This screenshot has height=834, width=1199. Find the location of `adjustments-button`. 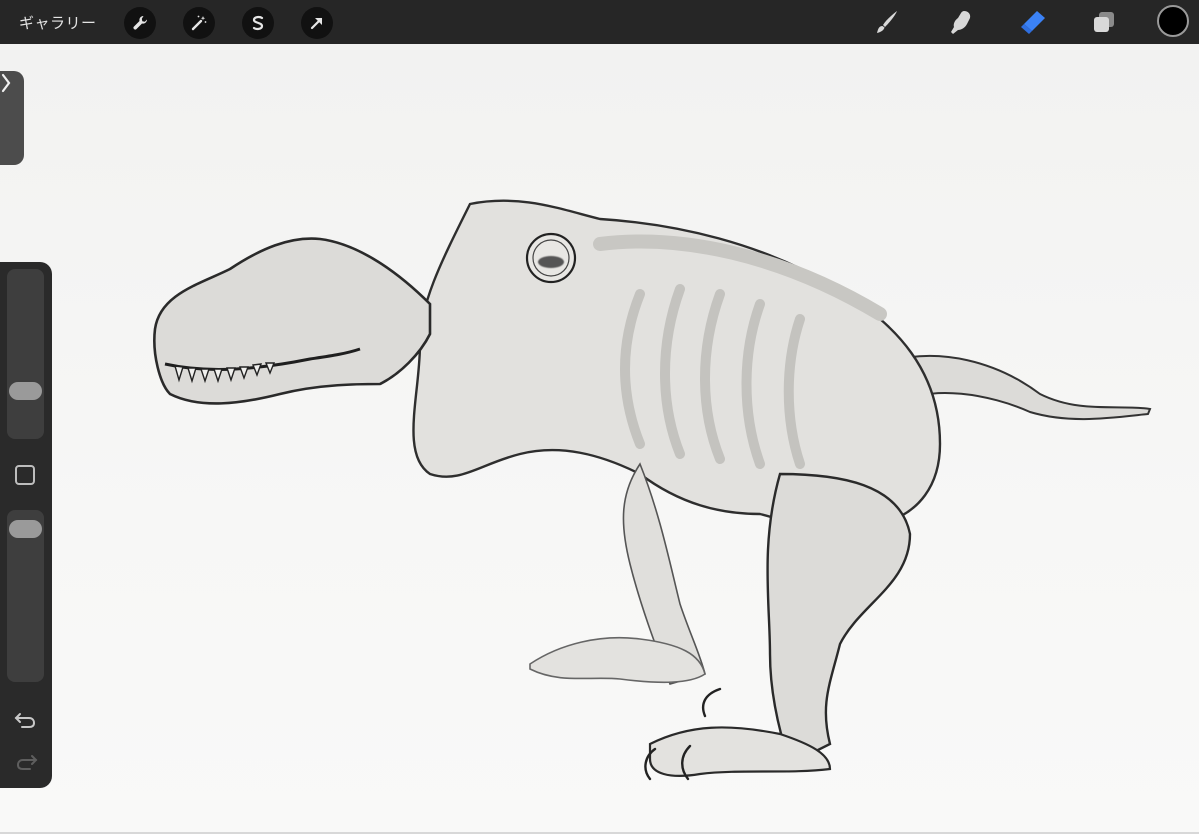

adjustments-button is located at coordinates (199, 23).